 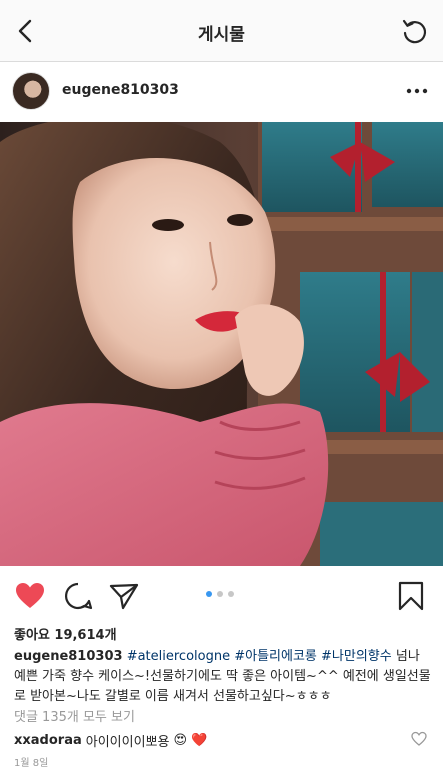 What do you see at coordinates (178, 656) in the screenshot?
I see `hashtag-link: #ateliercologne` at bounding box center [178, 656].